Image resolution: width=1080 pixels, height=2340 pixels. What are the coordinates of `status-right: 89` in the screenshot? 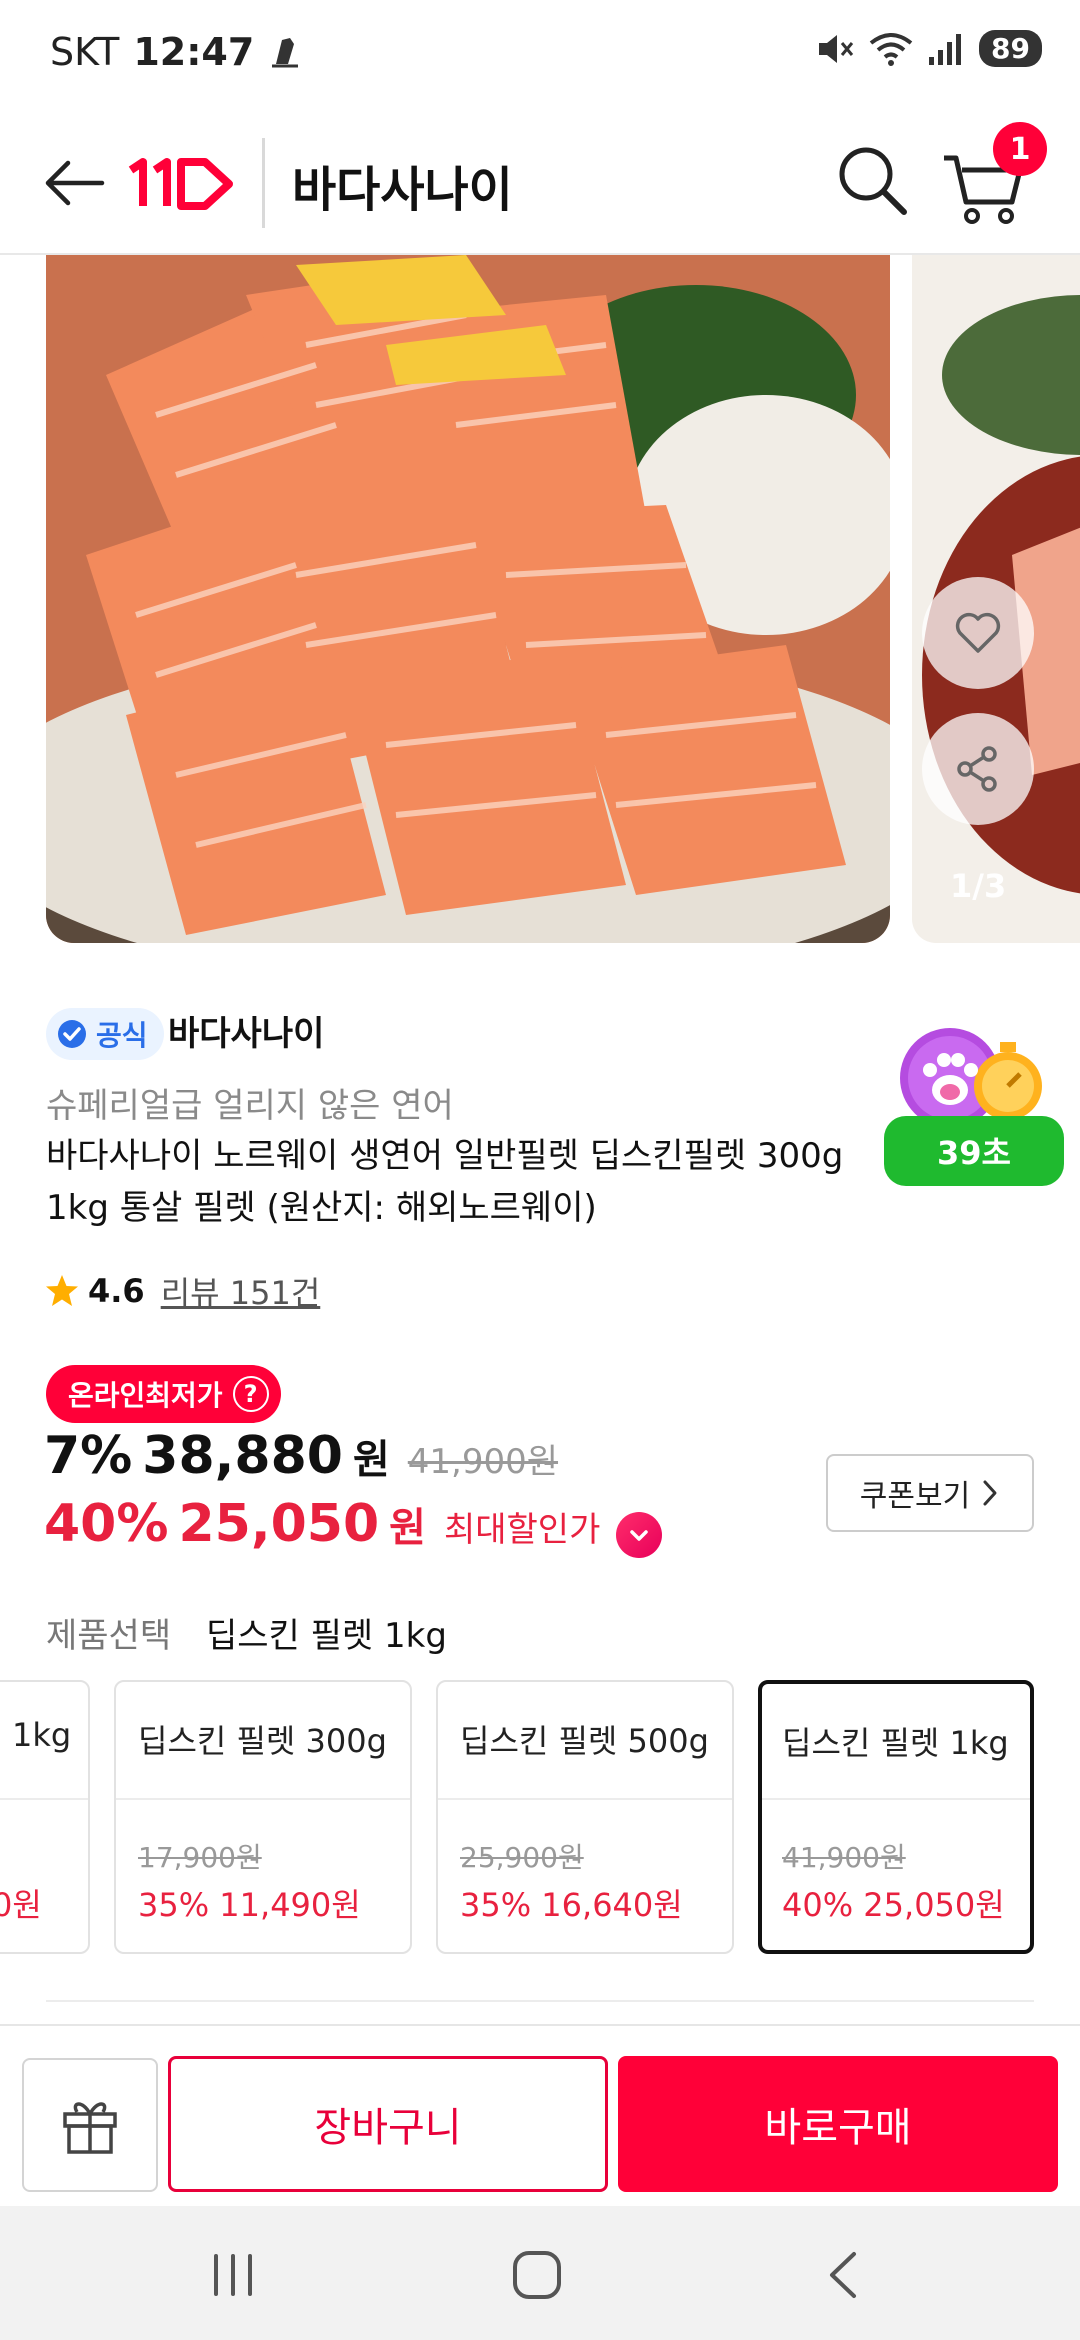 It's located at (928, 48).